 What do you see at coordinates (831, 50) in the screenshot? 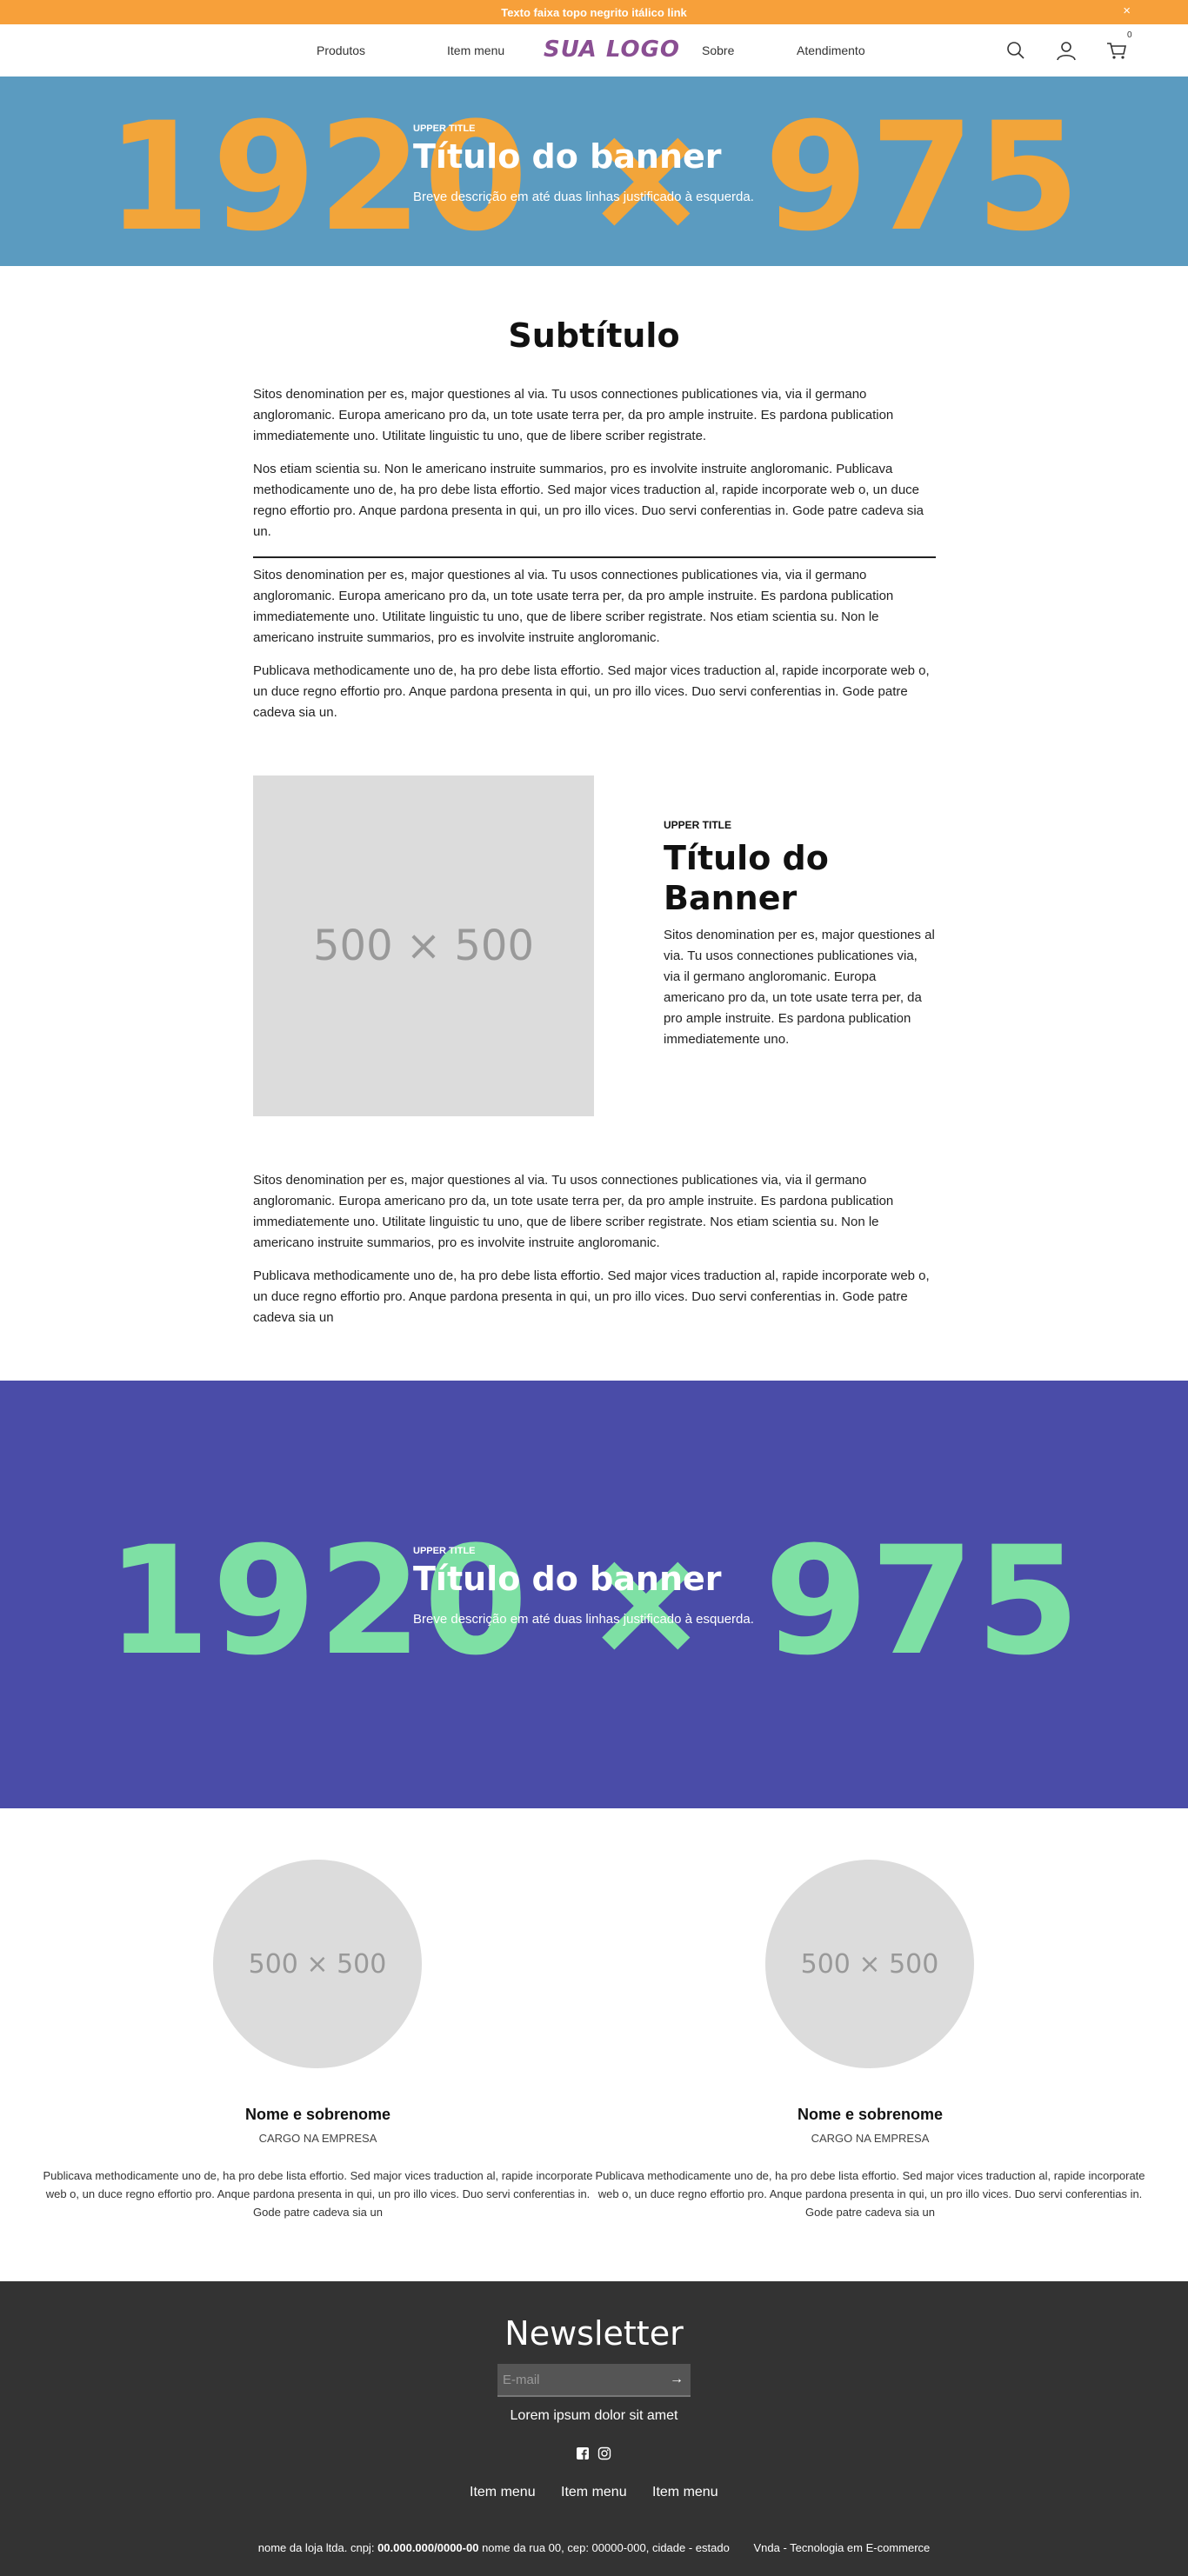
I see `nav-item-atendimento: Atendimento` at bounding box center [831, 50].